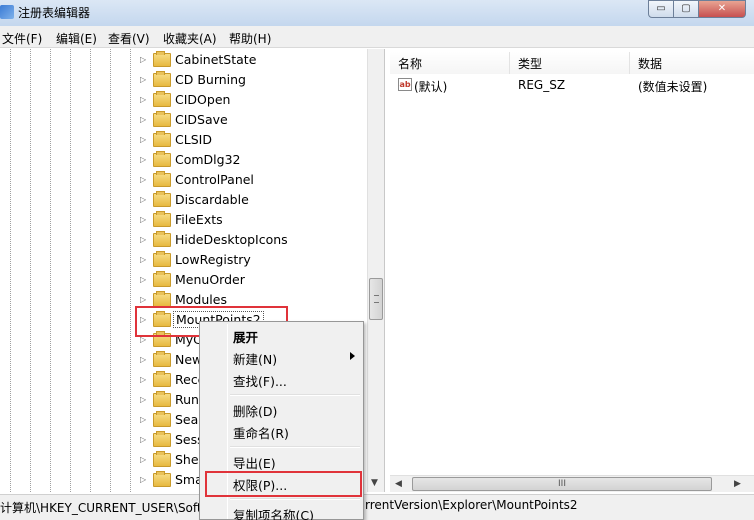  I want to click on tree-scroll-thumb, so click(376, 299).